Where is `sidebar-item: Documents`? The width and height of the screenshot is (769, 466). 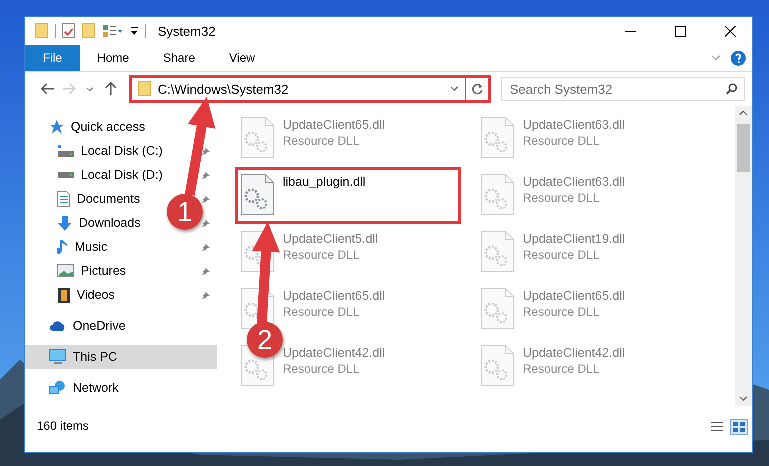
sidebar-item: Documents is located at coordinates (108, 199).